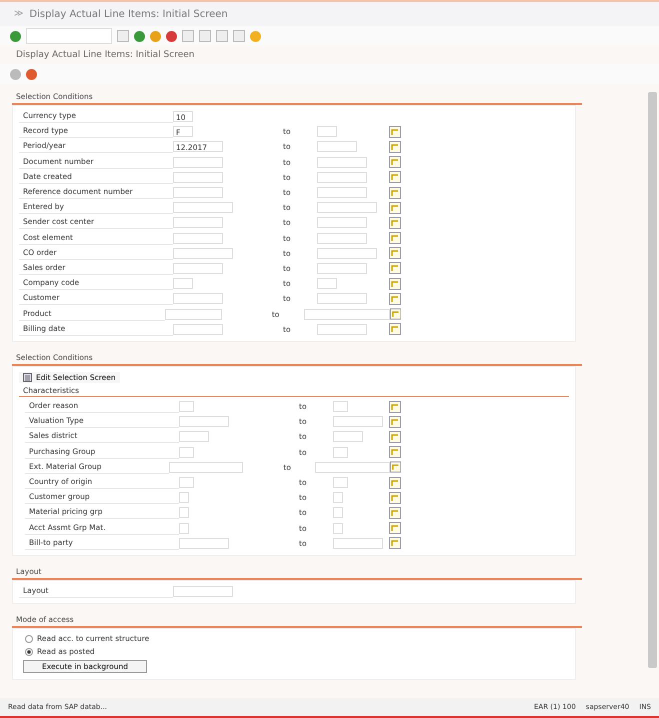 The image size is (659, 718). What do you see at coordinates (128, 14) in the screenshot?
I see `window-title: Display Actual Line Items: Initial Screen` at bounding box center [128, 14].